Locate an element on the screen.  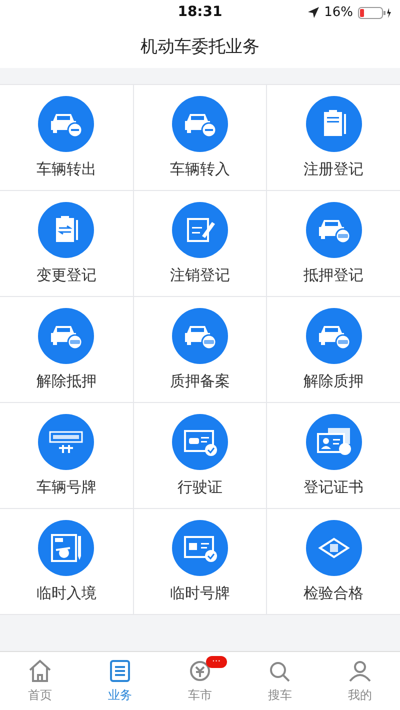
service-tile: 行驶证 is located at coordinates (200, 455).